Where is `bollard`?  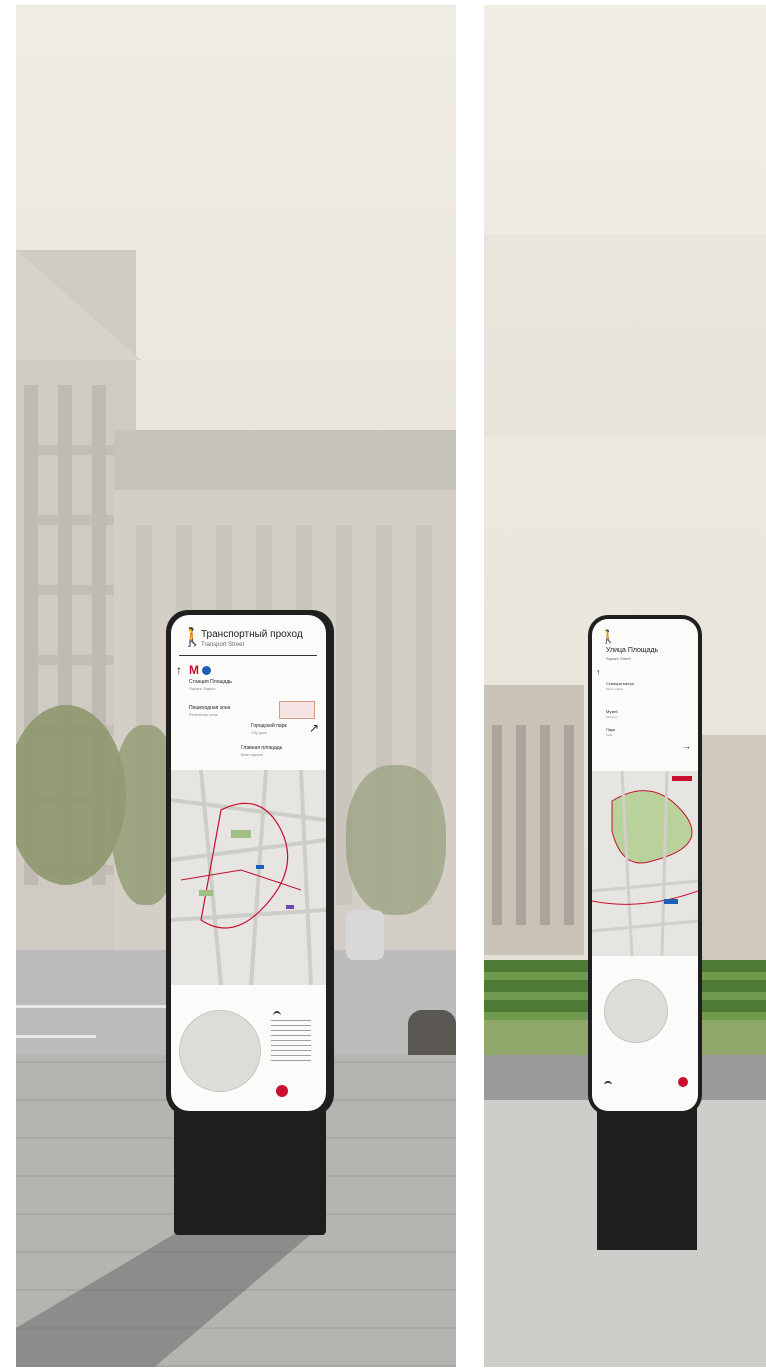
bollard is located at coordinates (432, 1035).